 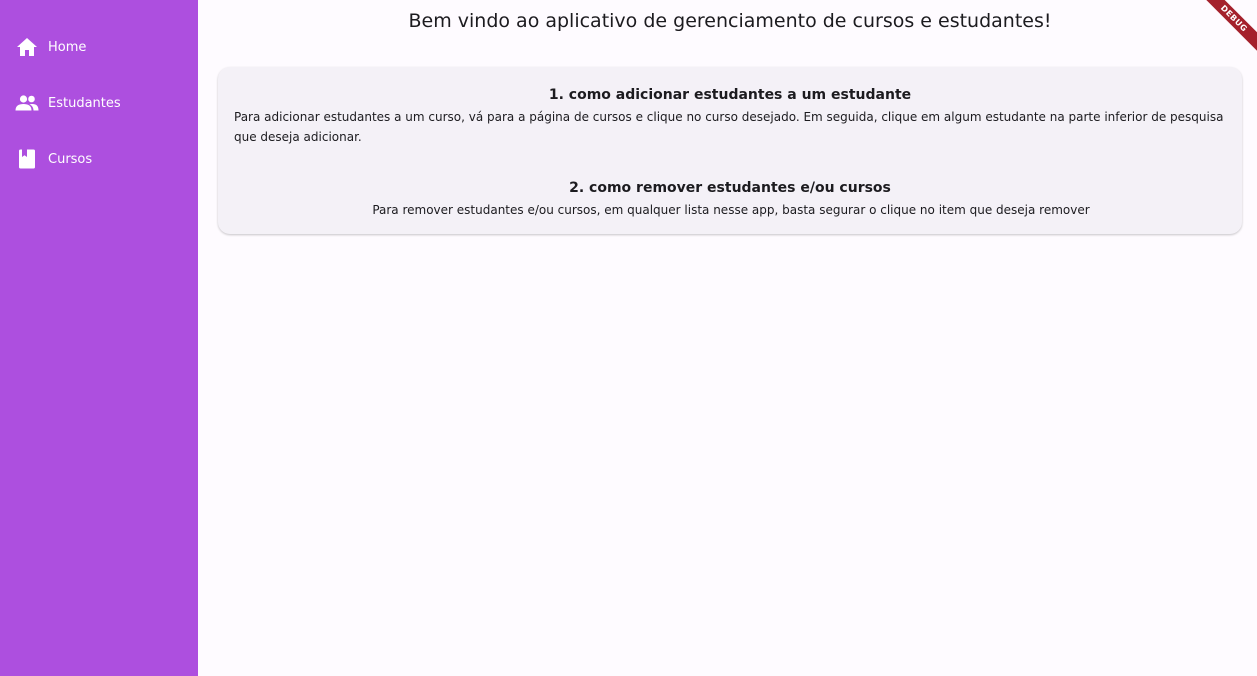 I want to click on home-icon, so click(x=27, y=47).